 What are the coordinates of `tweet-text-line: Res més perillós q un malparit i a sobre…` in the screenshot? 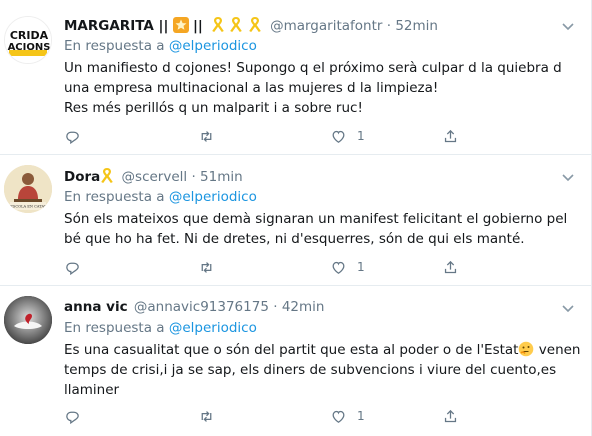 It's located at (213, 108).